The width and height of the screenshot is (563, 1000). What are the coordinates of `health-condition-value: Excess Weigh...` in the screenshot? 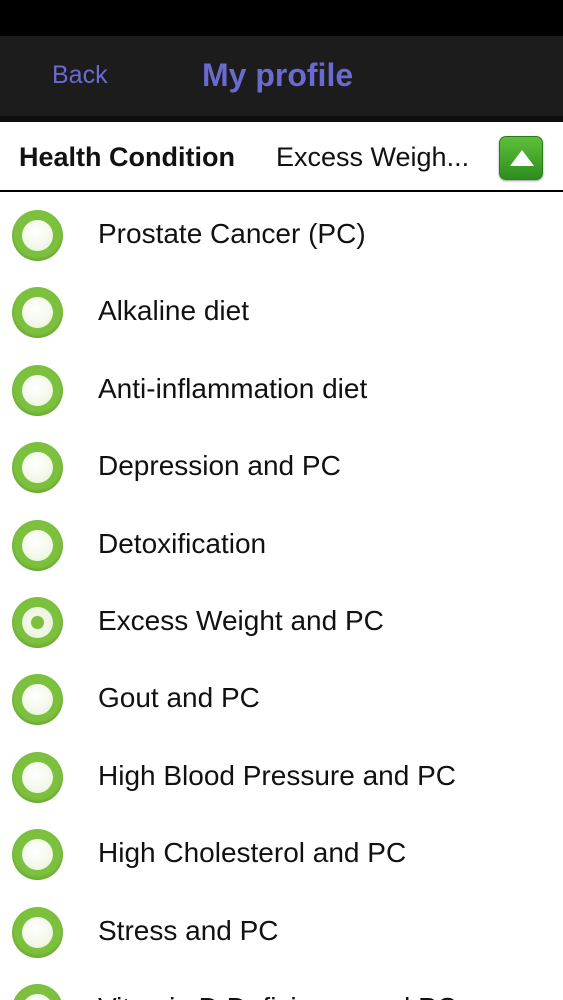 It's located at (373, 157).